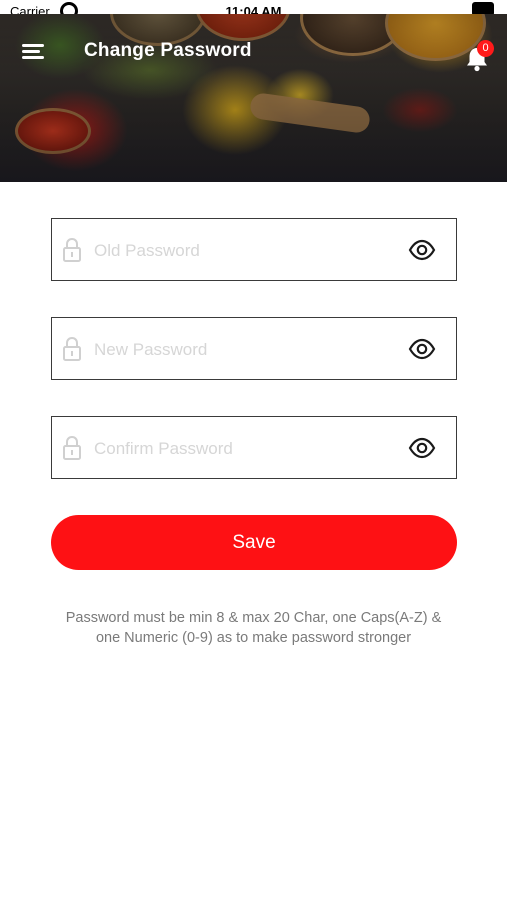 The image size is (507, 900). What do you see at coordinates (254, 542) in the screenshot?
I see `save-button: Save` at bounding box center [254, 542].